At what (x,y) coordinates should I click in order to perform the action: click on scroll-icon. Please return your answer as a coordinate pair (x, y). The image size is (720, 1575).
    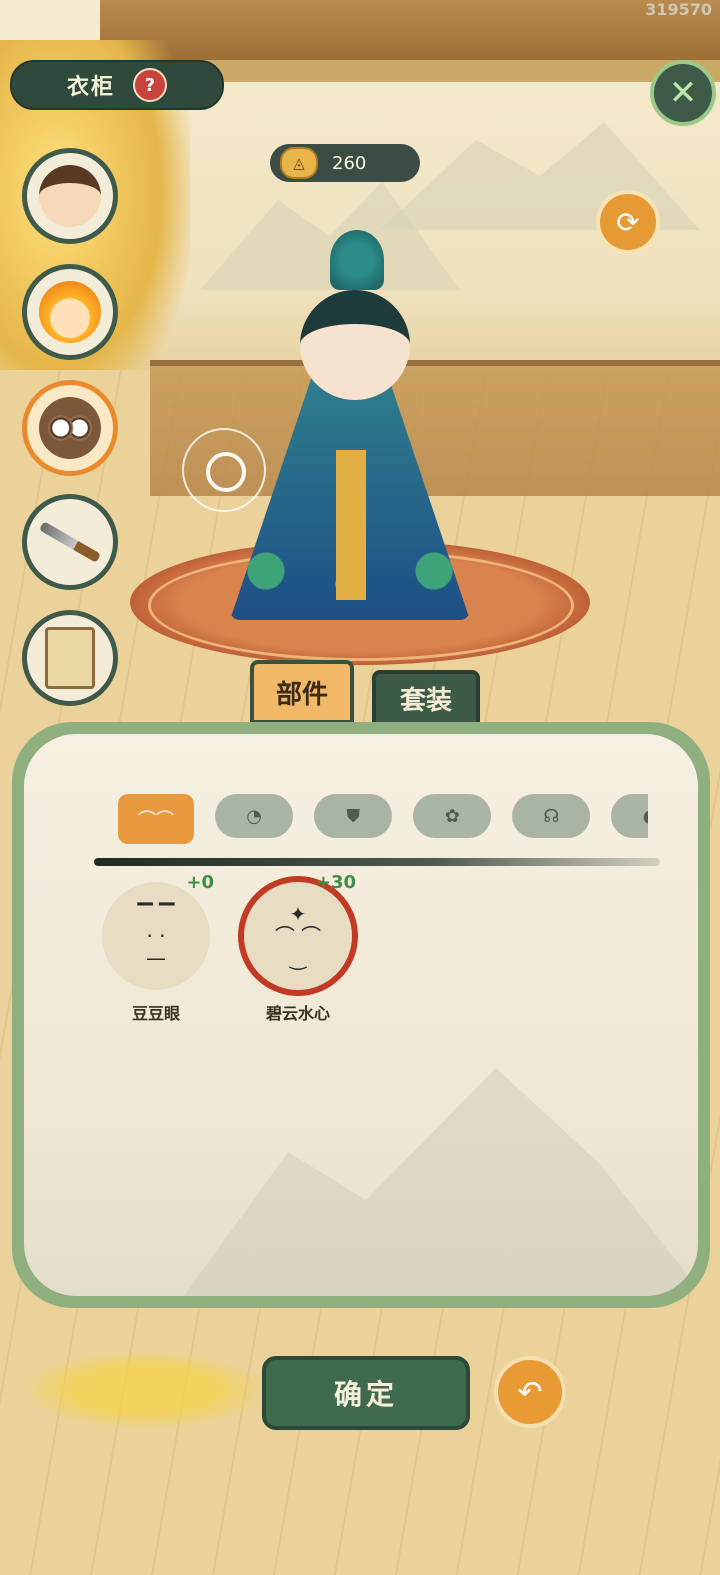
    Looking at the image, I should click on (70, 658).